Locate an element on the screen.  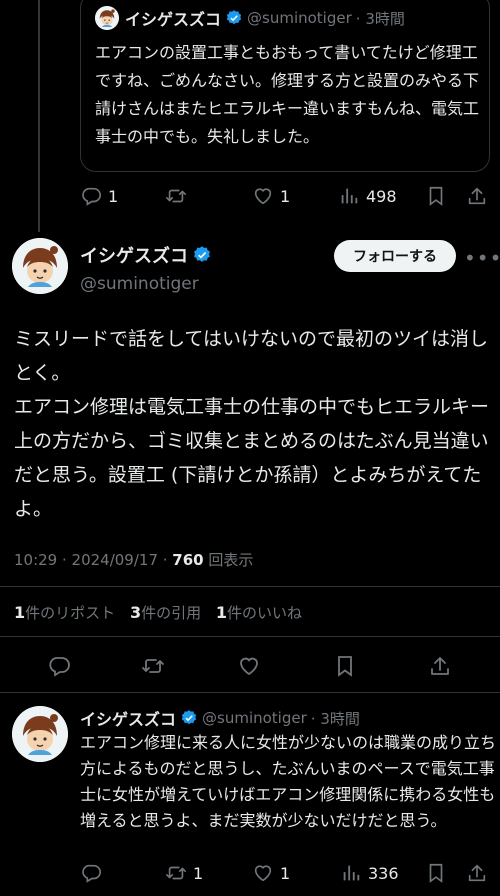
views-count: 336 is located at coordinates (383, 873).